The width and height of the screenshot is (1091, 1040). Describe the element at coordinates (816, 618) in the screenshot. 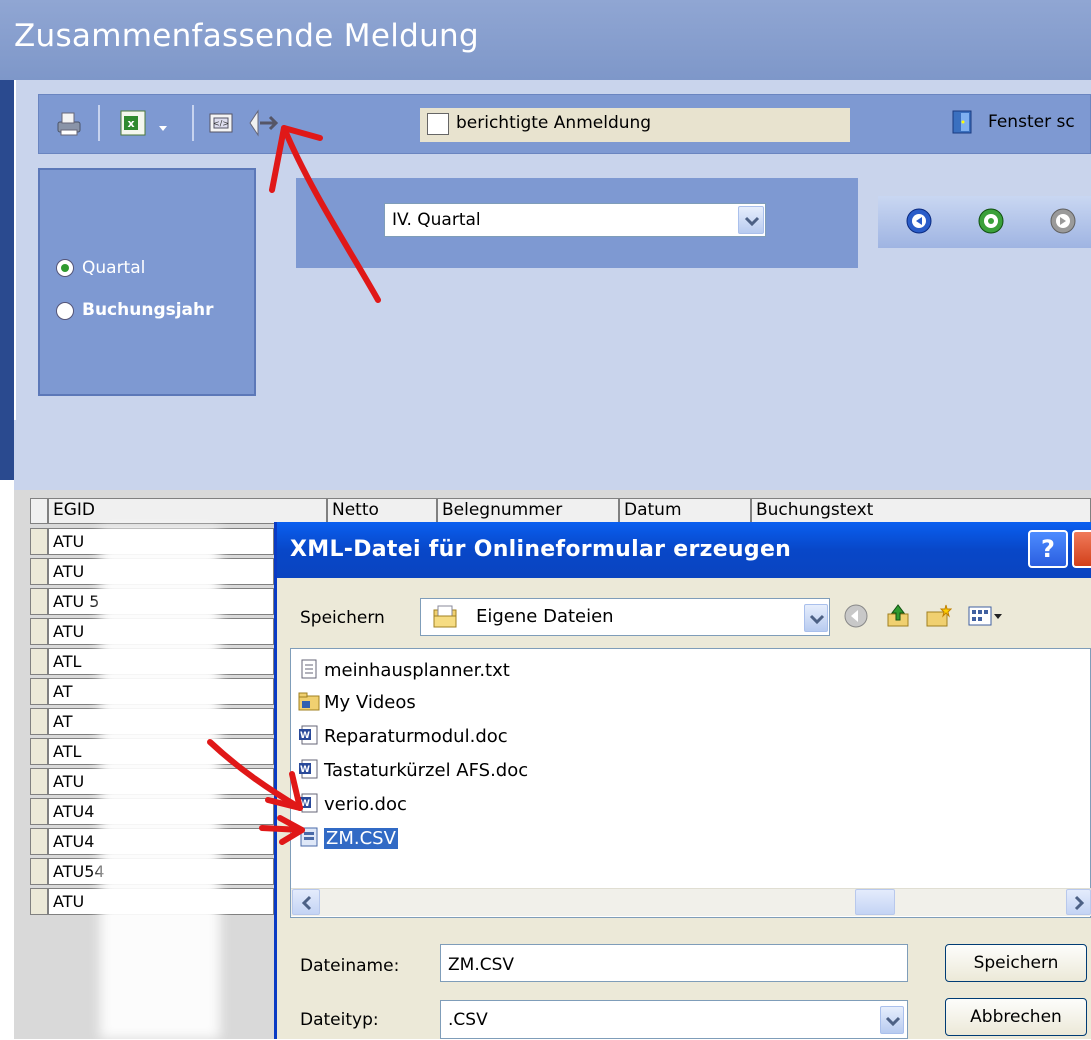

I see `save-in-dropdown-button` at that location.